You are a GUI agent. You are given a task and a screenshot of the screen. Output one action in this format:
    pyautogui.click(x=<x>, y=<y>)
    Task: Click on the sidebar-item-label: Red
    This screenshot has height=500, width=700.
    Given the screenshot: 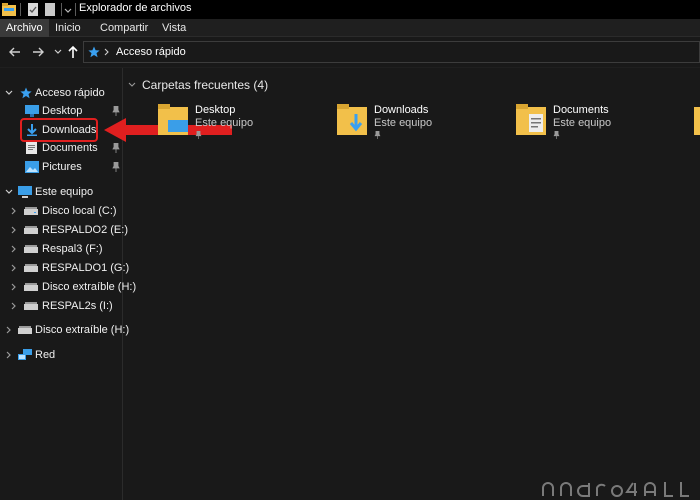 What is the action you would take?
    pyautogui.click(x=45, y=355)
    